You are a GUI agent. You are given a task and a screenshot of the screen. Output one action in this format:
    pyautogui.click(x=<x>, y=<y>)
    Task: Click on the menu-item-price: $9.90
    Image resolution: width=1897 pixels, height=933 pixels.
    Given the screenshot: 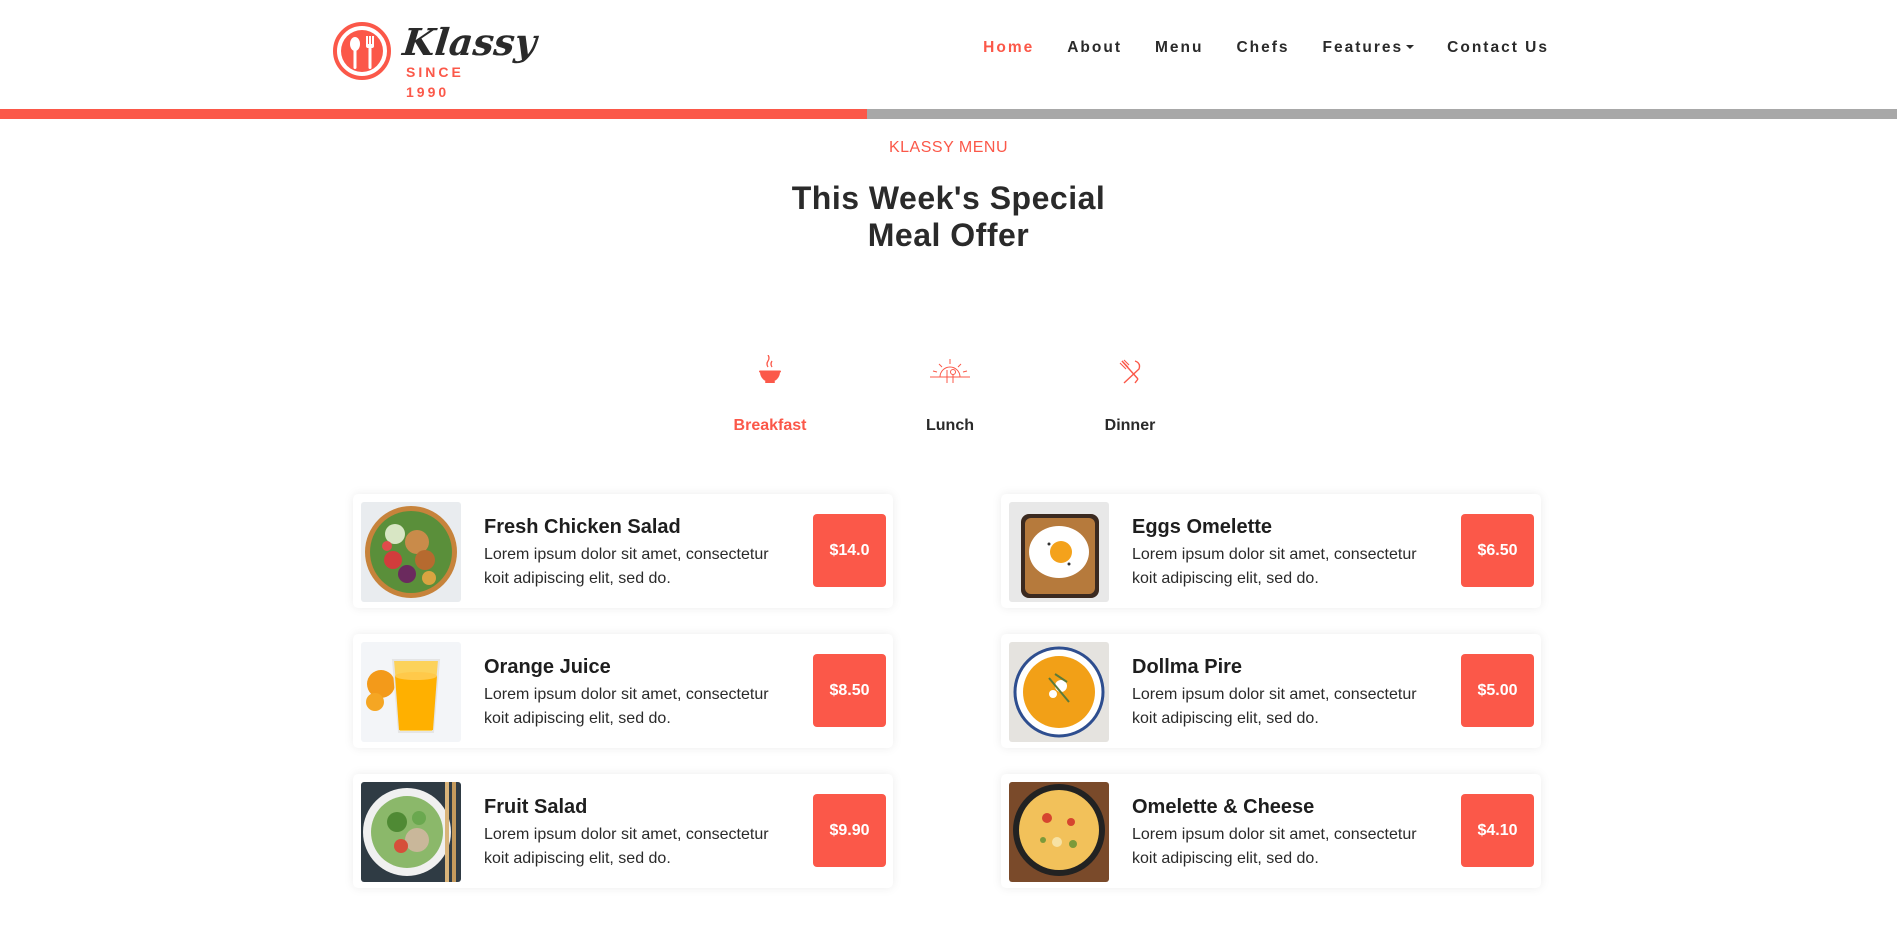 What is the action you would take?
    pyautogui.click(x=849, y=830)
    